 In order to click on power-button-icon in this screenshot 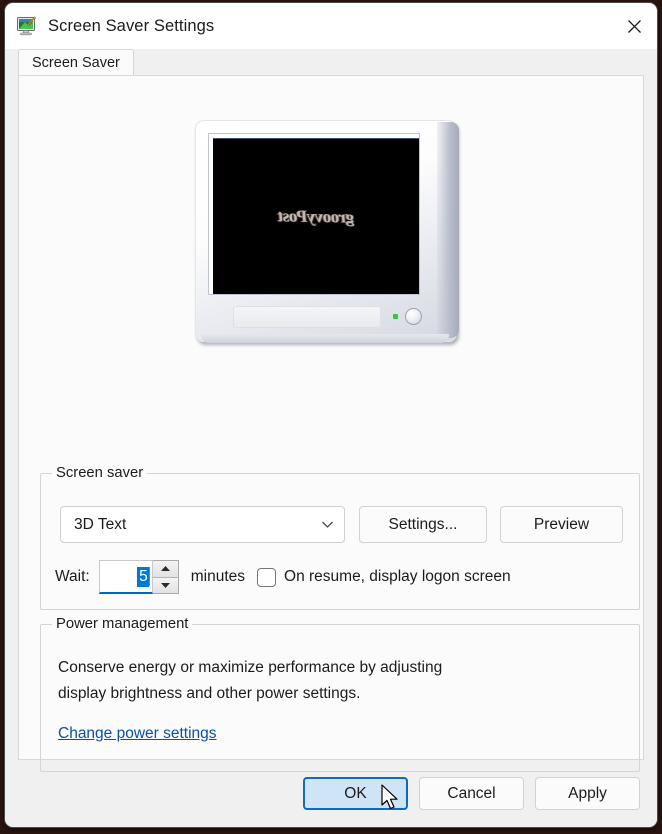, I will do `click(413, 316)`.